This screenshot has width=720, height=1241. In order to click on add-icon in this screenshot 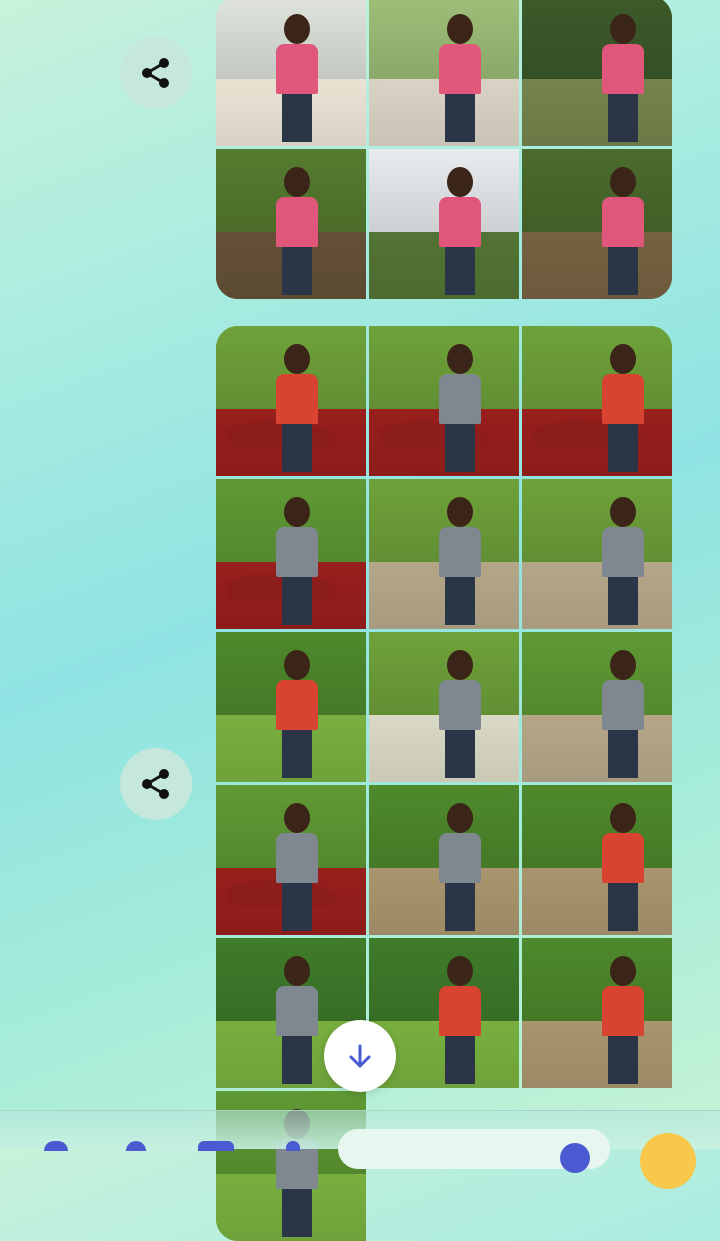, I will do `click(56, 1146)`.